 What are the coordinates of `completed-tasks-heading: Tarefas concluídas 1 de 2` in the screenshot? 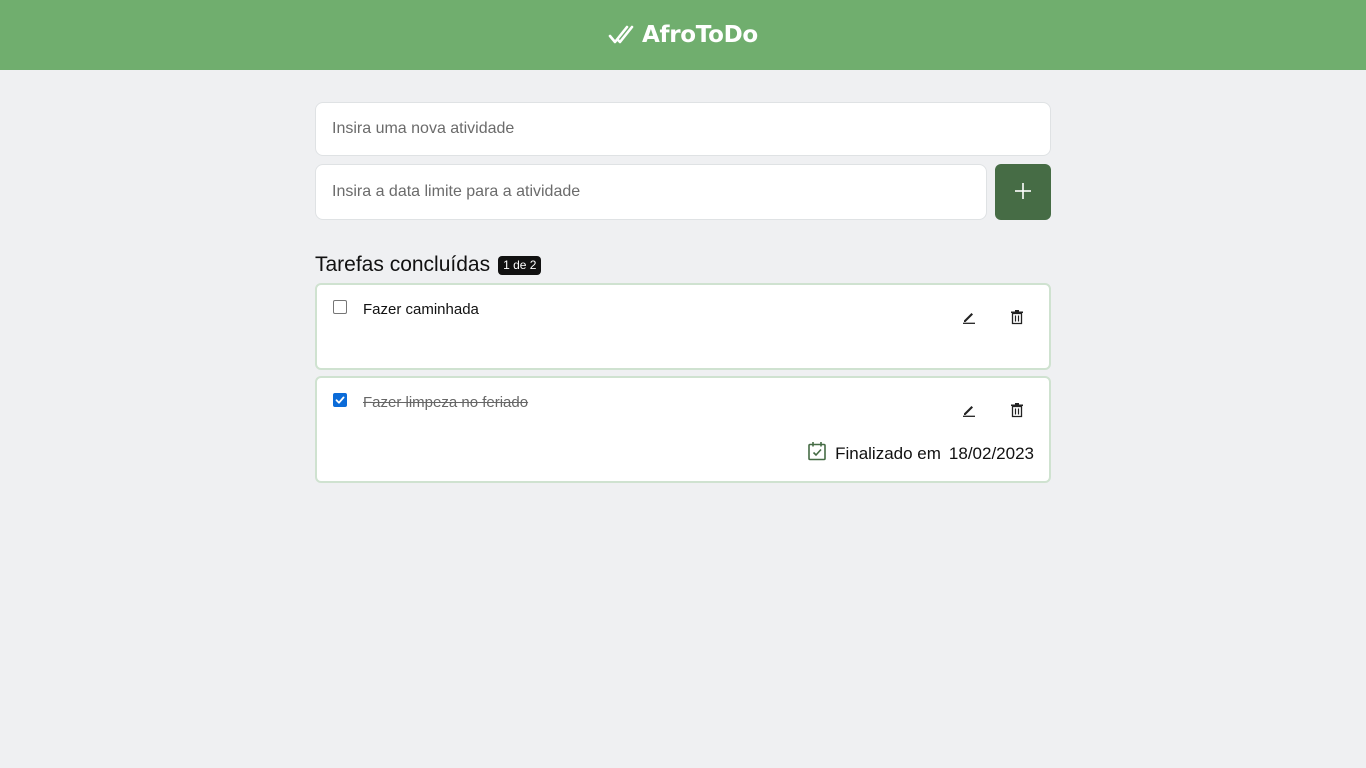 It's located at (683, 264).